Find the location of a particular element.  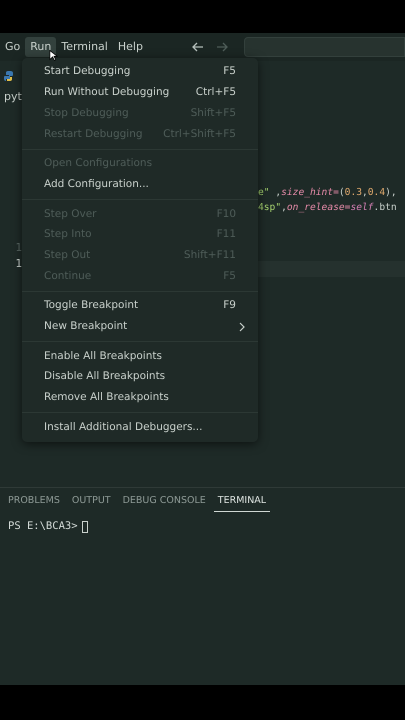

code-line: 4sp",on_release=self.btn is located at coordinates (327, 208).